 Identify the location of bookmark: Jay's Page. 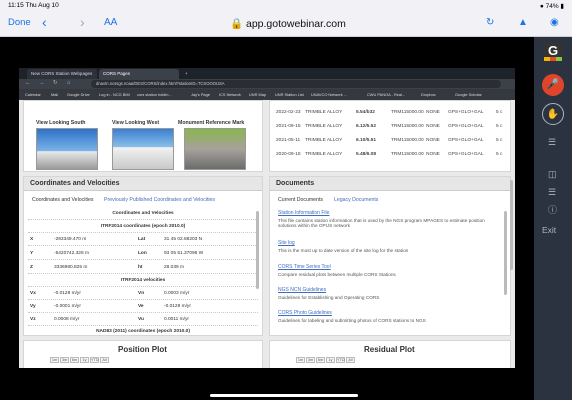
(200, 94).